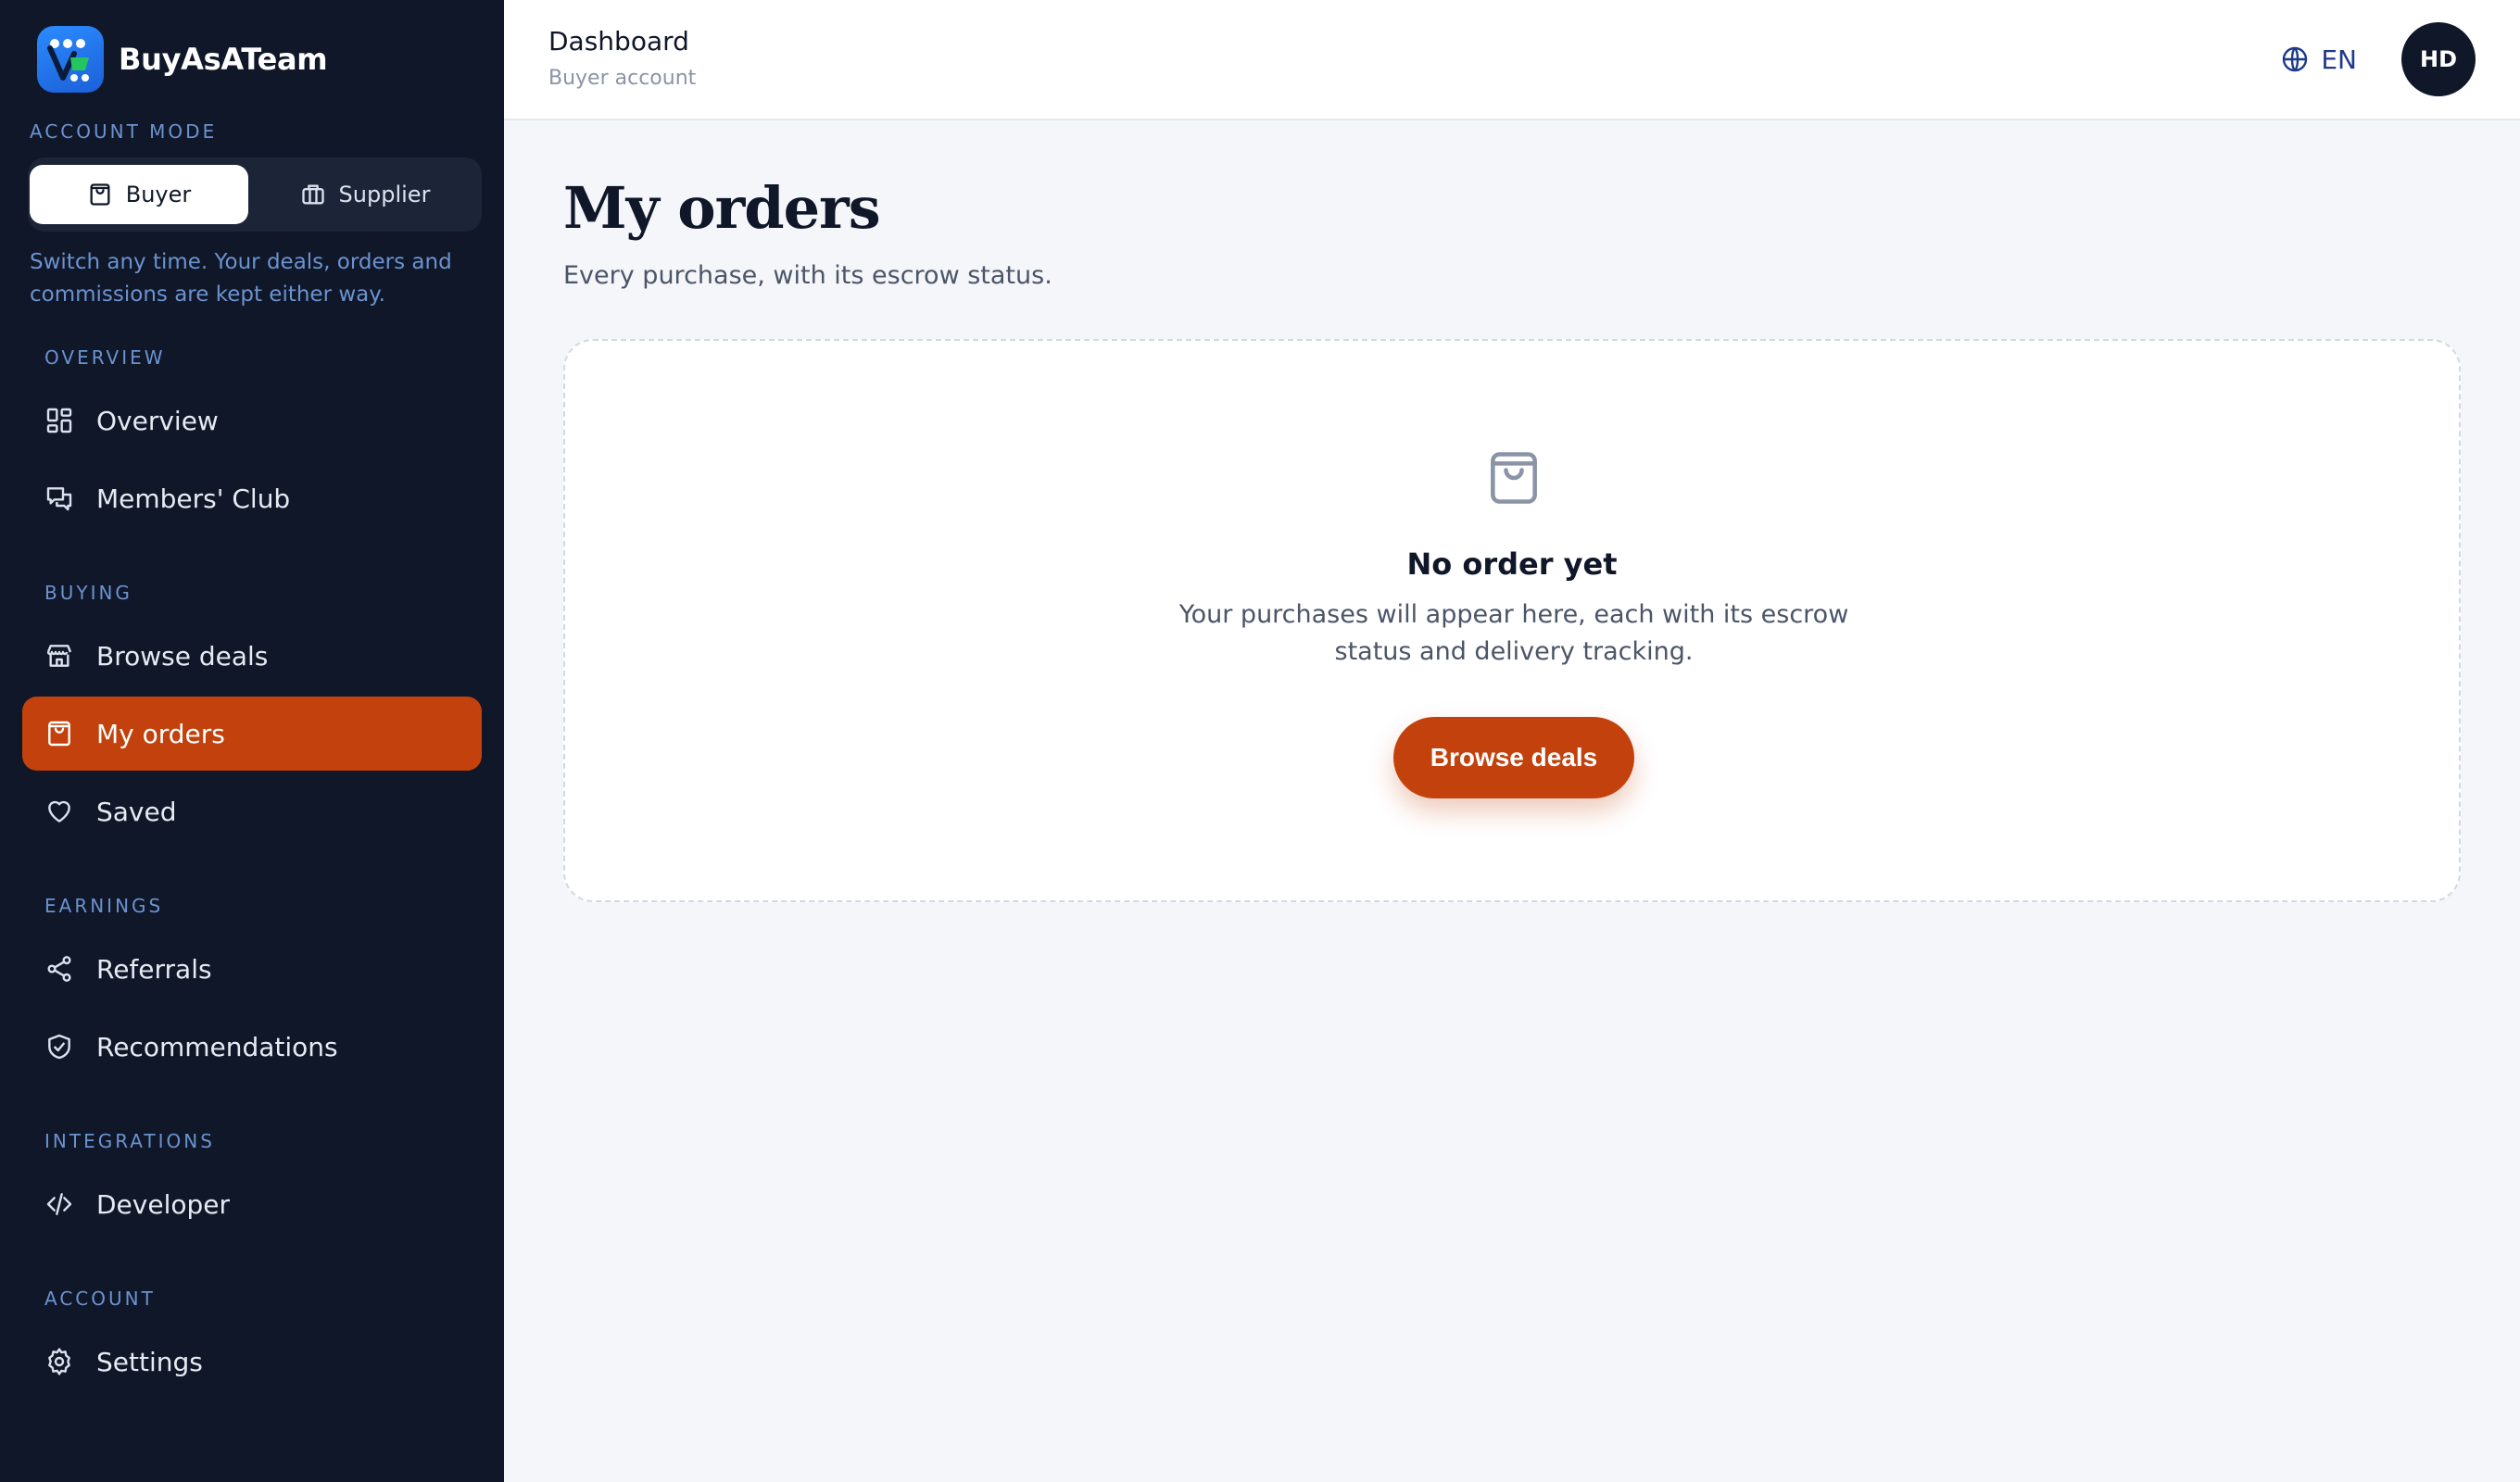  What do you see at coordinates (160, 733) in the screenshot?
I see `sidebar-item-label: My orders` at bounding box center [160, 733].